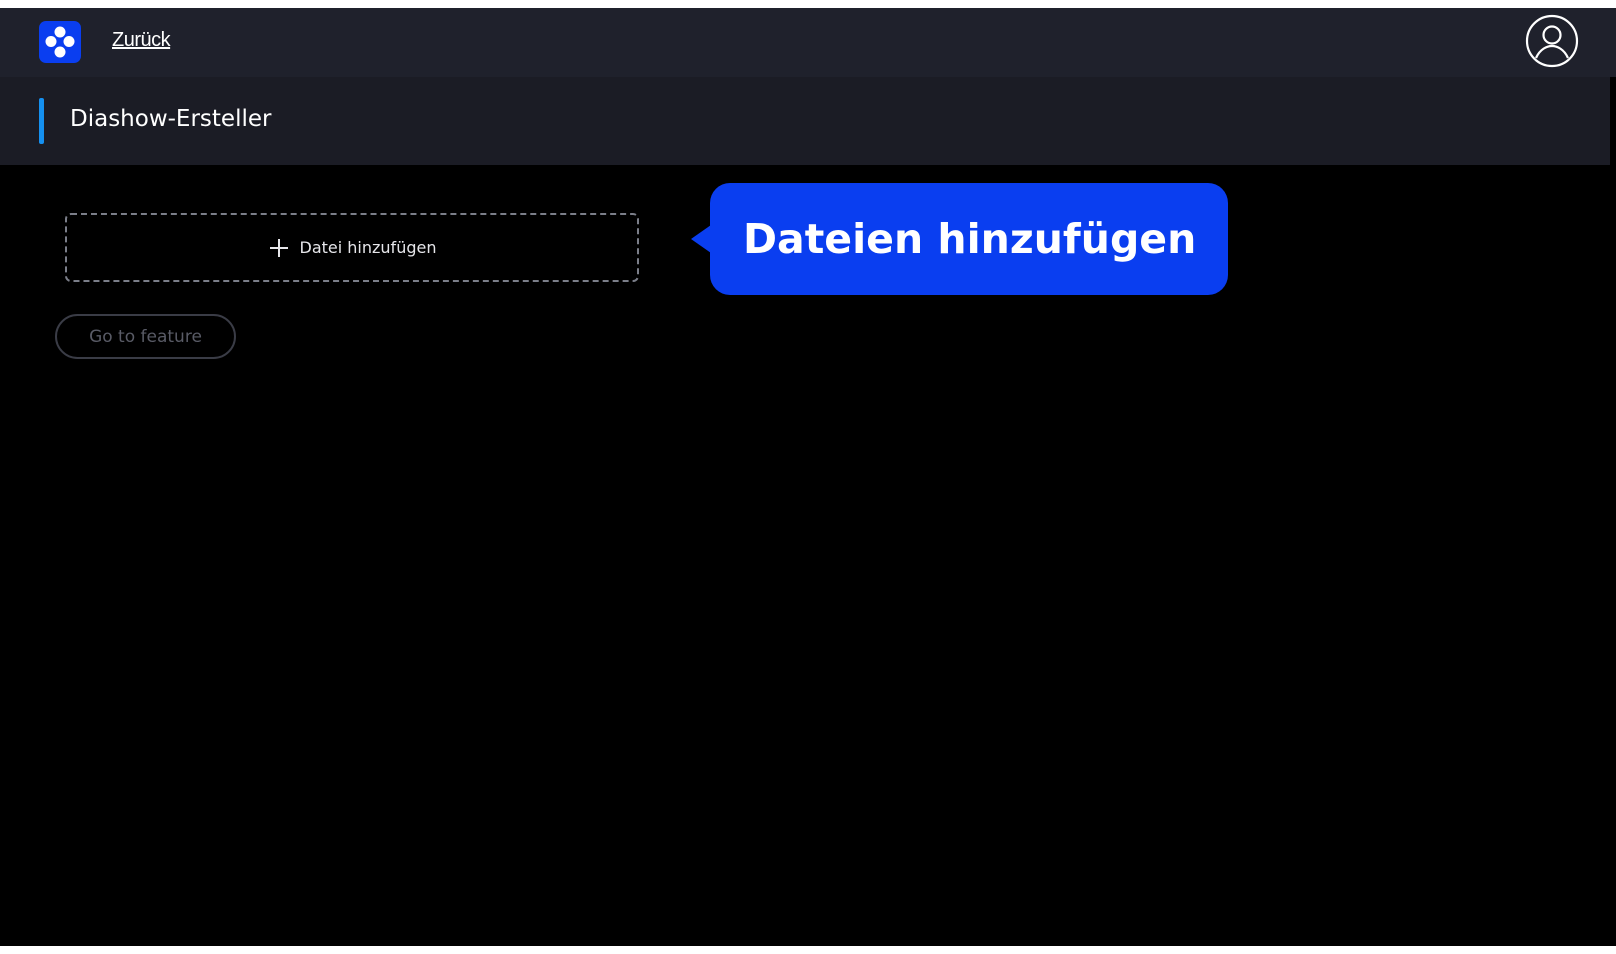 This screenshot has height=954, width=1616. Describe the element at coordinates (145, 336) in the screenshot. I see `go-to-feature-button: Go to feature` at that location.